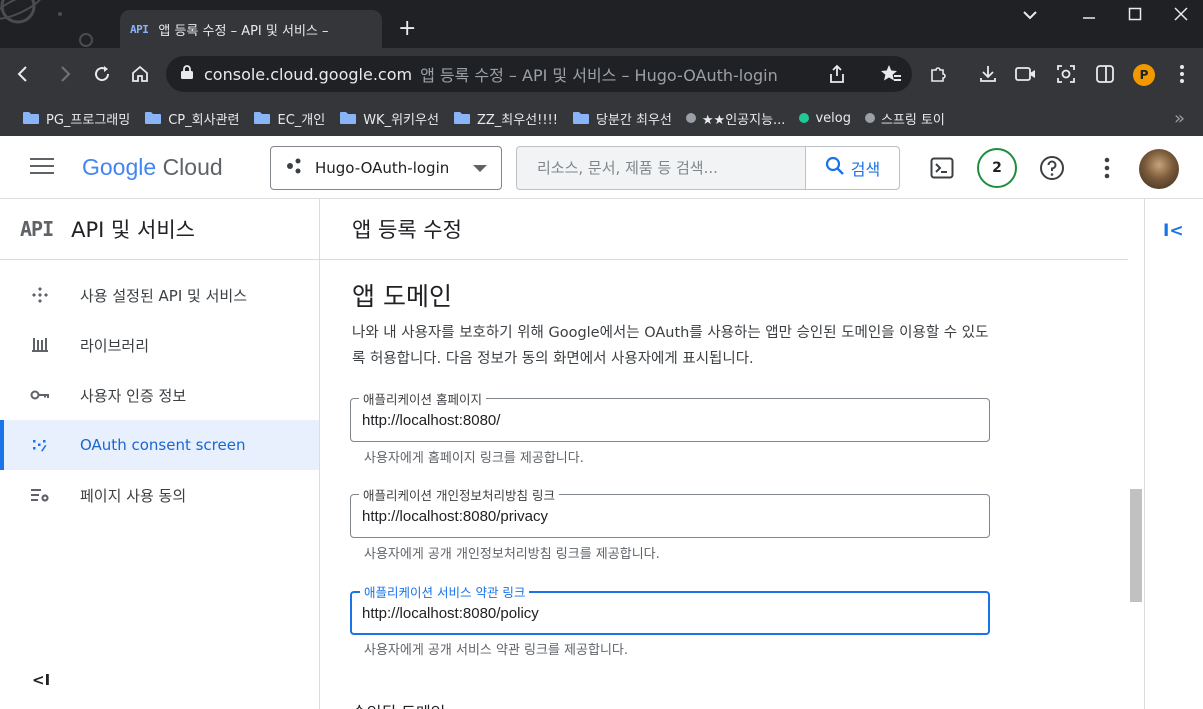 The image size is (1203, 709). What do you see at coordinates (386, 168) in the screenshot?
I see `project-selector: Hugo-OAuth-login` at bounding box center [386, 168].